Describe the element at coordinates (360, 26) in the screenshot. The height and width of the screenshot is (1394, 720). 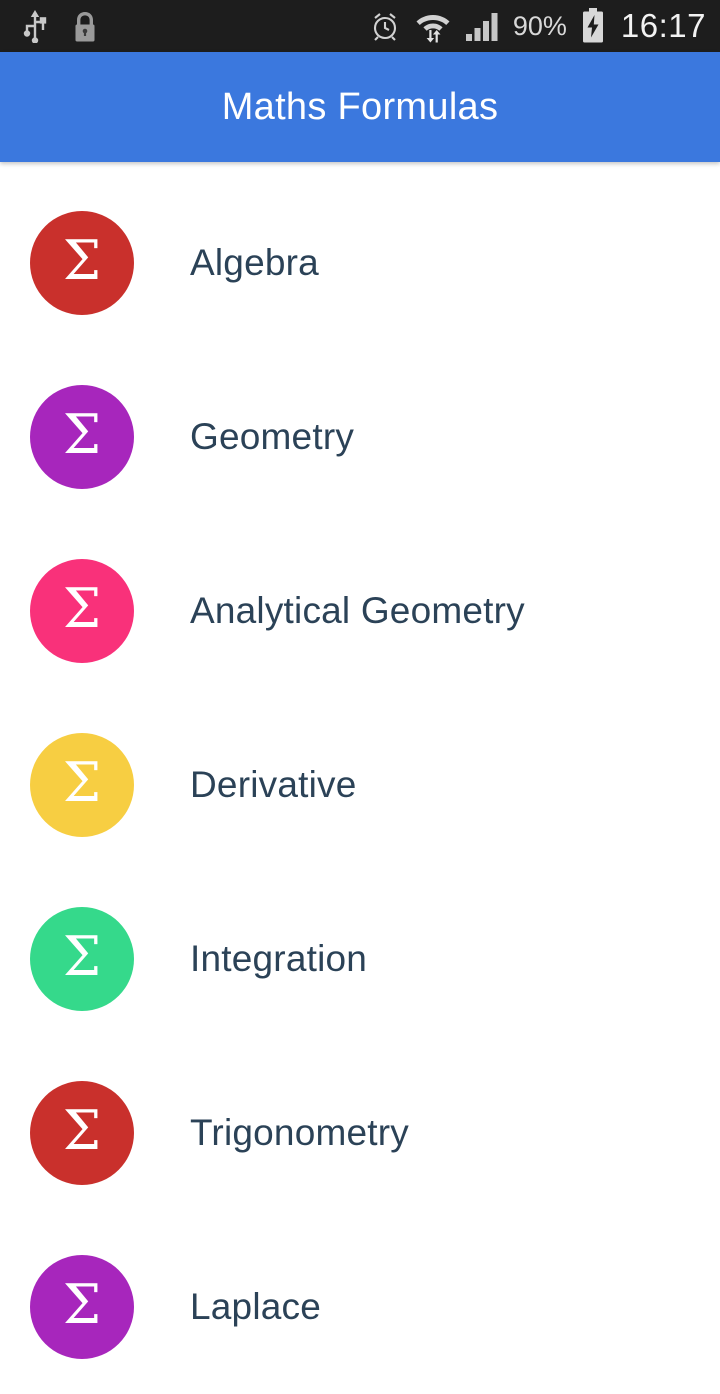
I see `status-bar: 90% 16:17` at that location.